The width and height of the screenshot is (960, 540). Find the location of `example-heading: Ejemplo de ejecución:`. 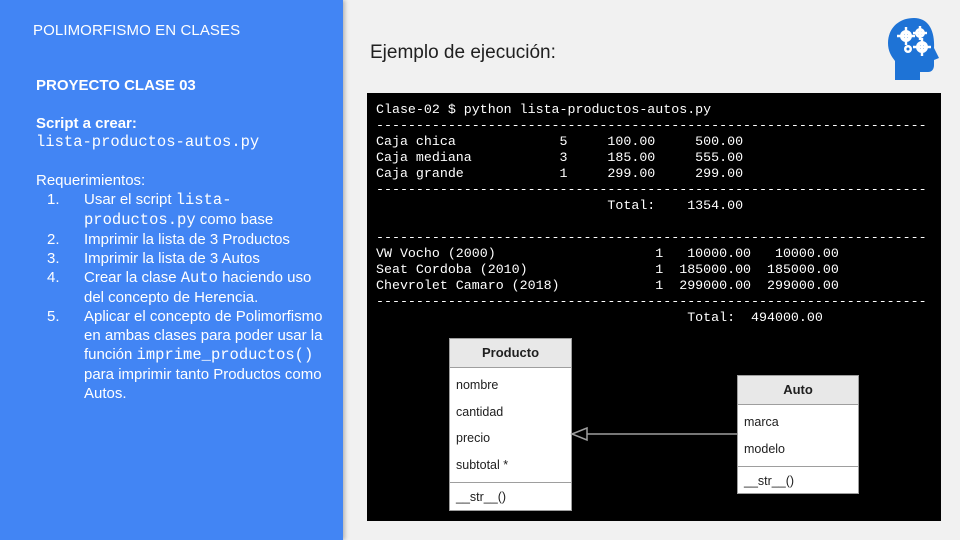

example-heading: Ejemplo de ejecución: is located at coordinates (463, 52).